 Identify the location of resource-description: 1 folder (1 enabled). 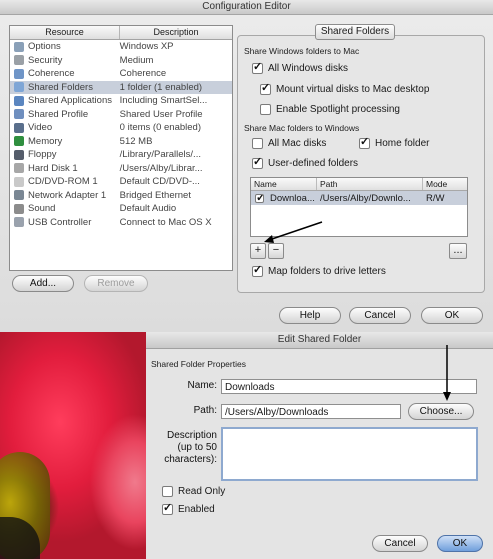
(161, 87).